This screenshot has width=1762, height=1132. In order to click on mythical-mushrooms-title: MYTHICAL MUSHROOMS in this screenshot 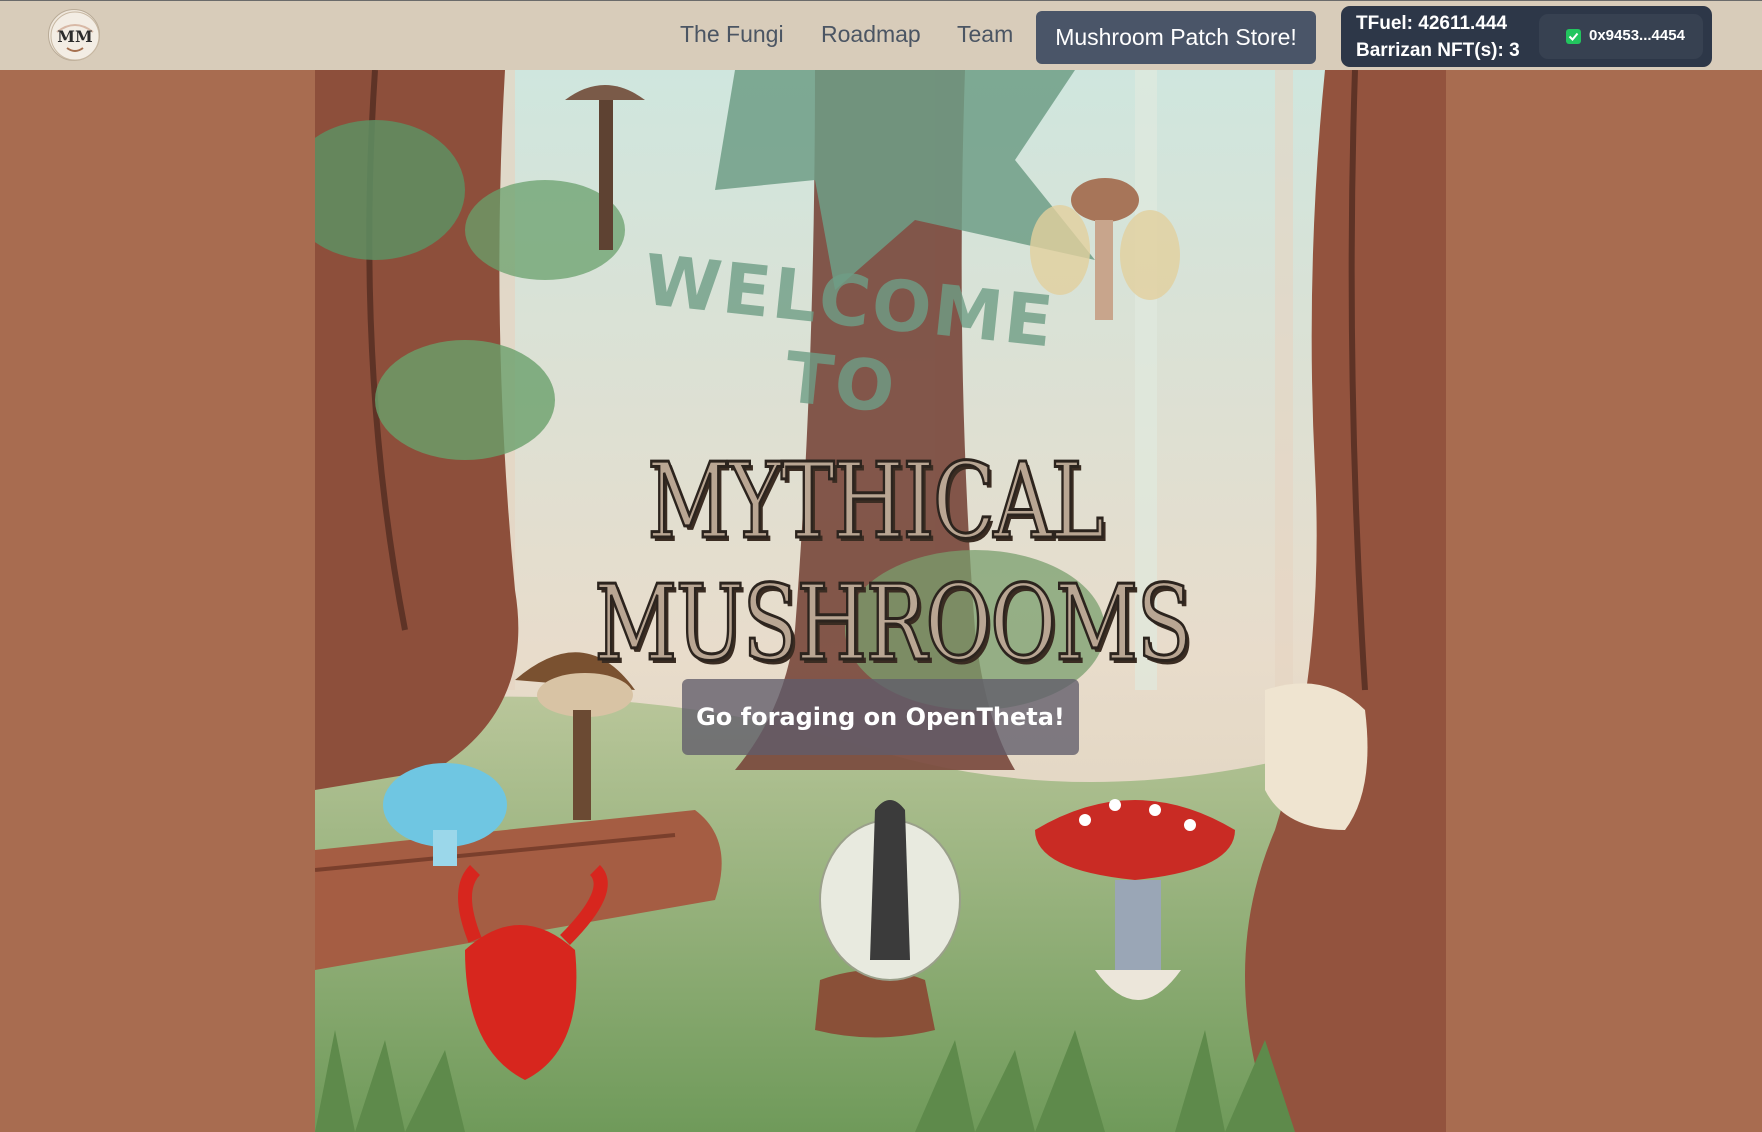, I will do `click(893, 562)`.